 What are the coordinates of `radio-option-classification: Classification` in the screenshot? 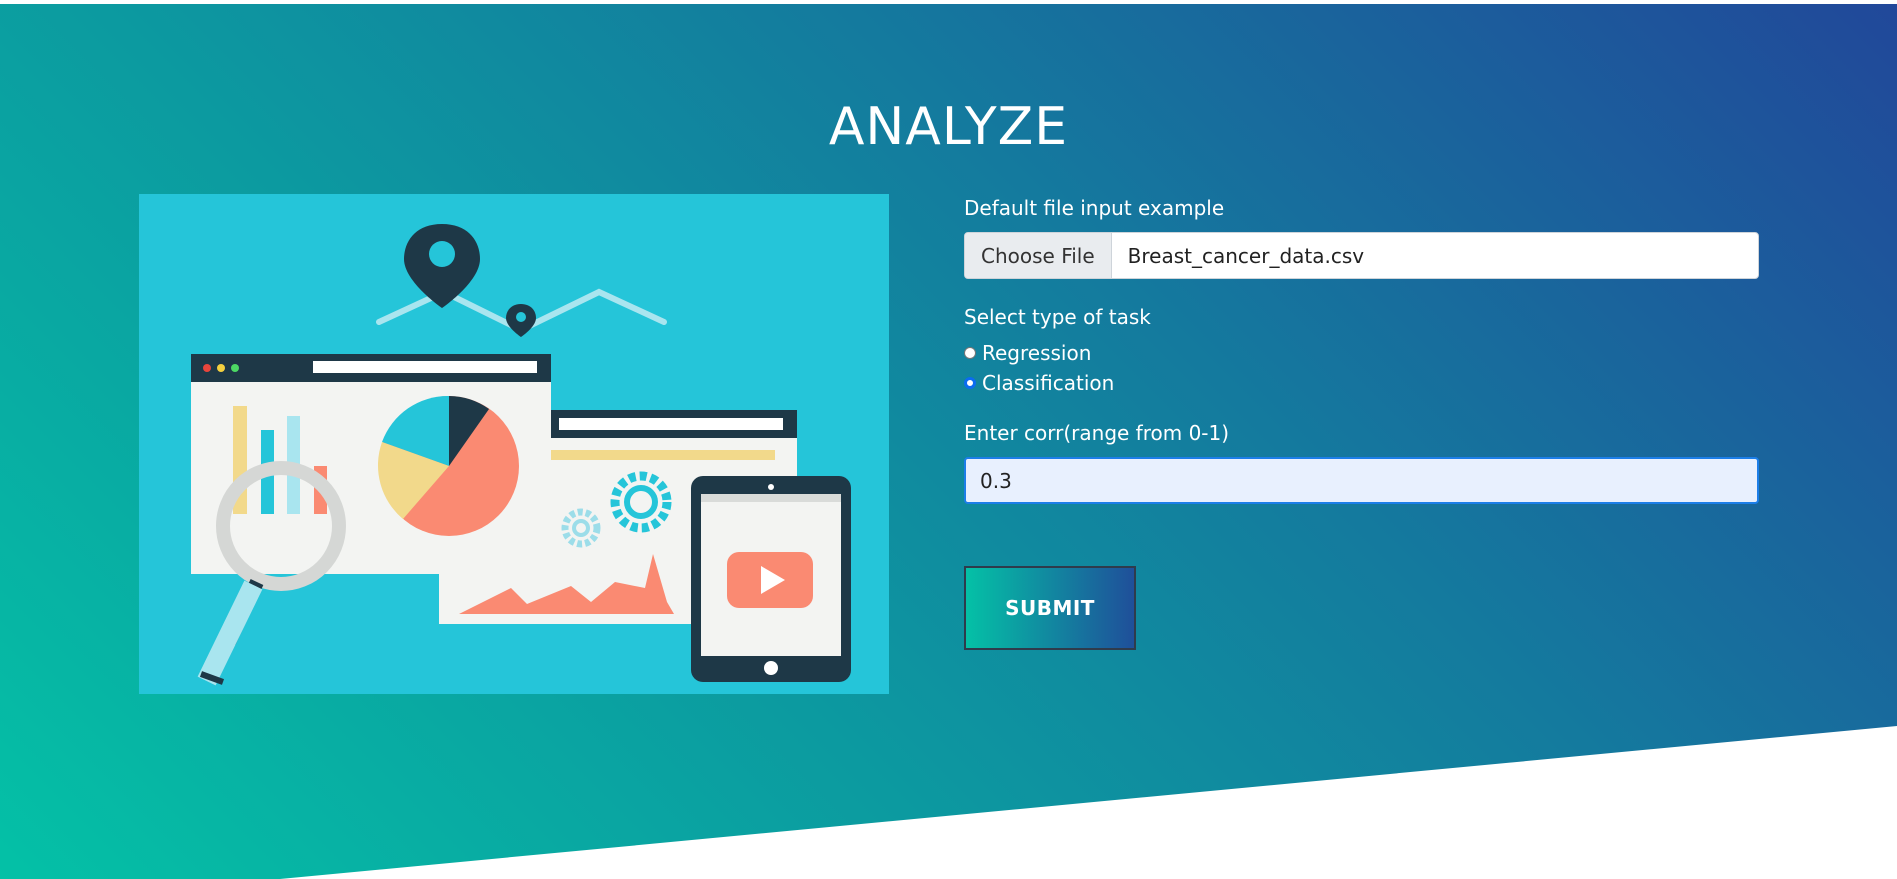 It's located at (1361, 383).